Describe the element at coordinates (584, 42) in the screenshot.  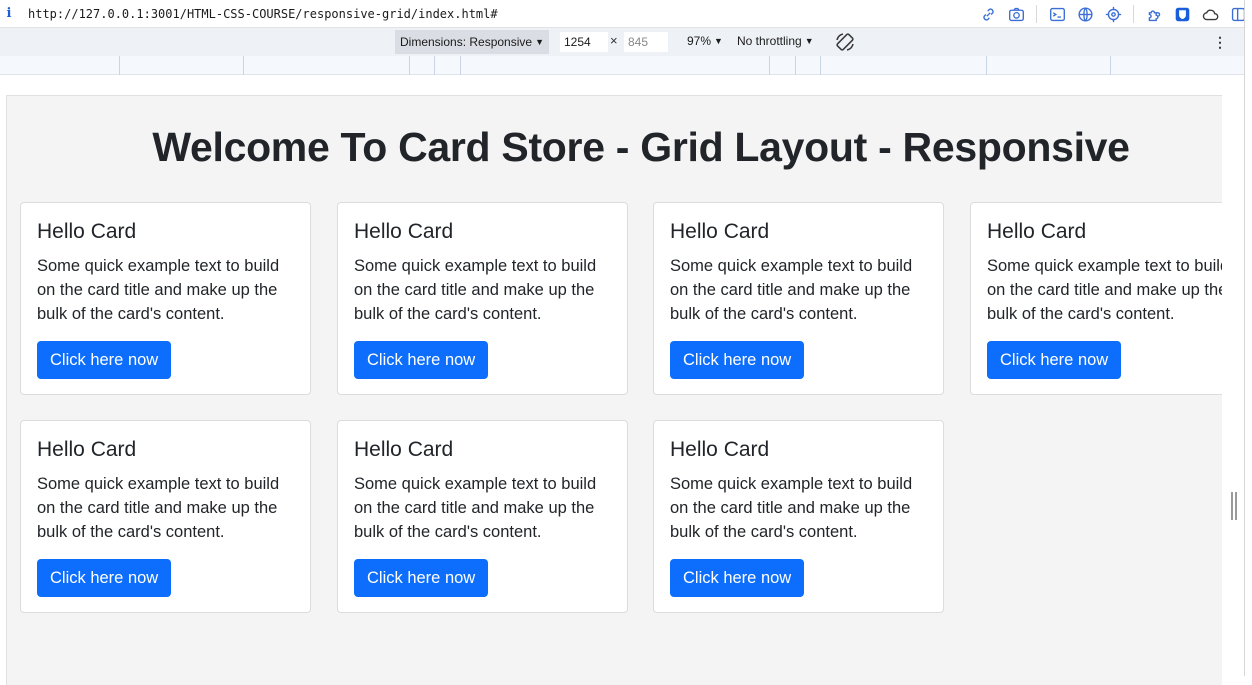
I see `width-input: 1254` at that location.